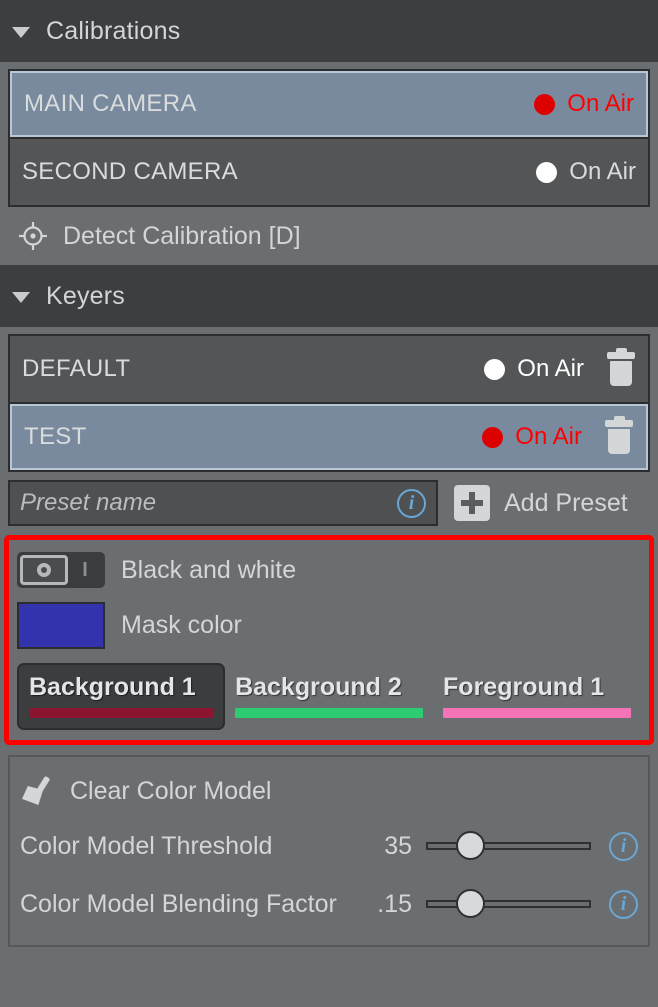 Image resolution: width=658 pixels, height=1007 pixels. What do you see at coordinates (329, 104) in the screenshot?
I see `calibration-row-main-camera: MAIN CAMERA On Air` at bounding box center [329, 104].